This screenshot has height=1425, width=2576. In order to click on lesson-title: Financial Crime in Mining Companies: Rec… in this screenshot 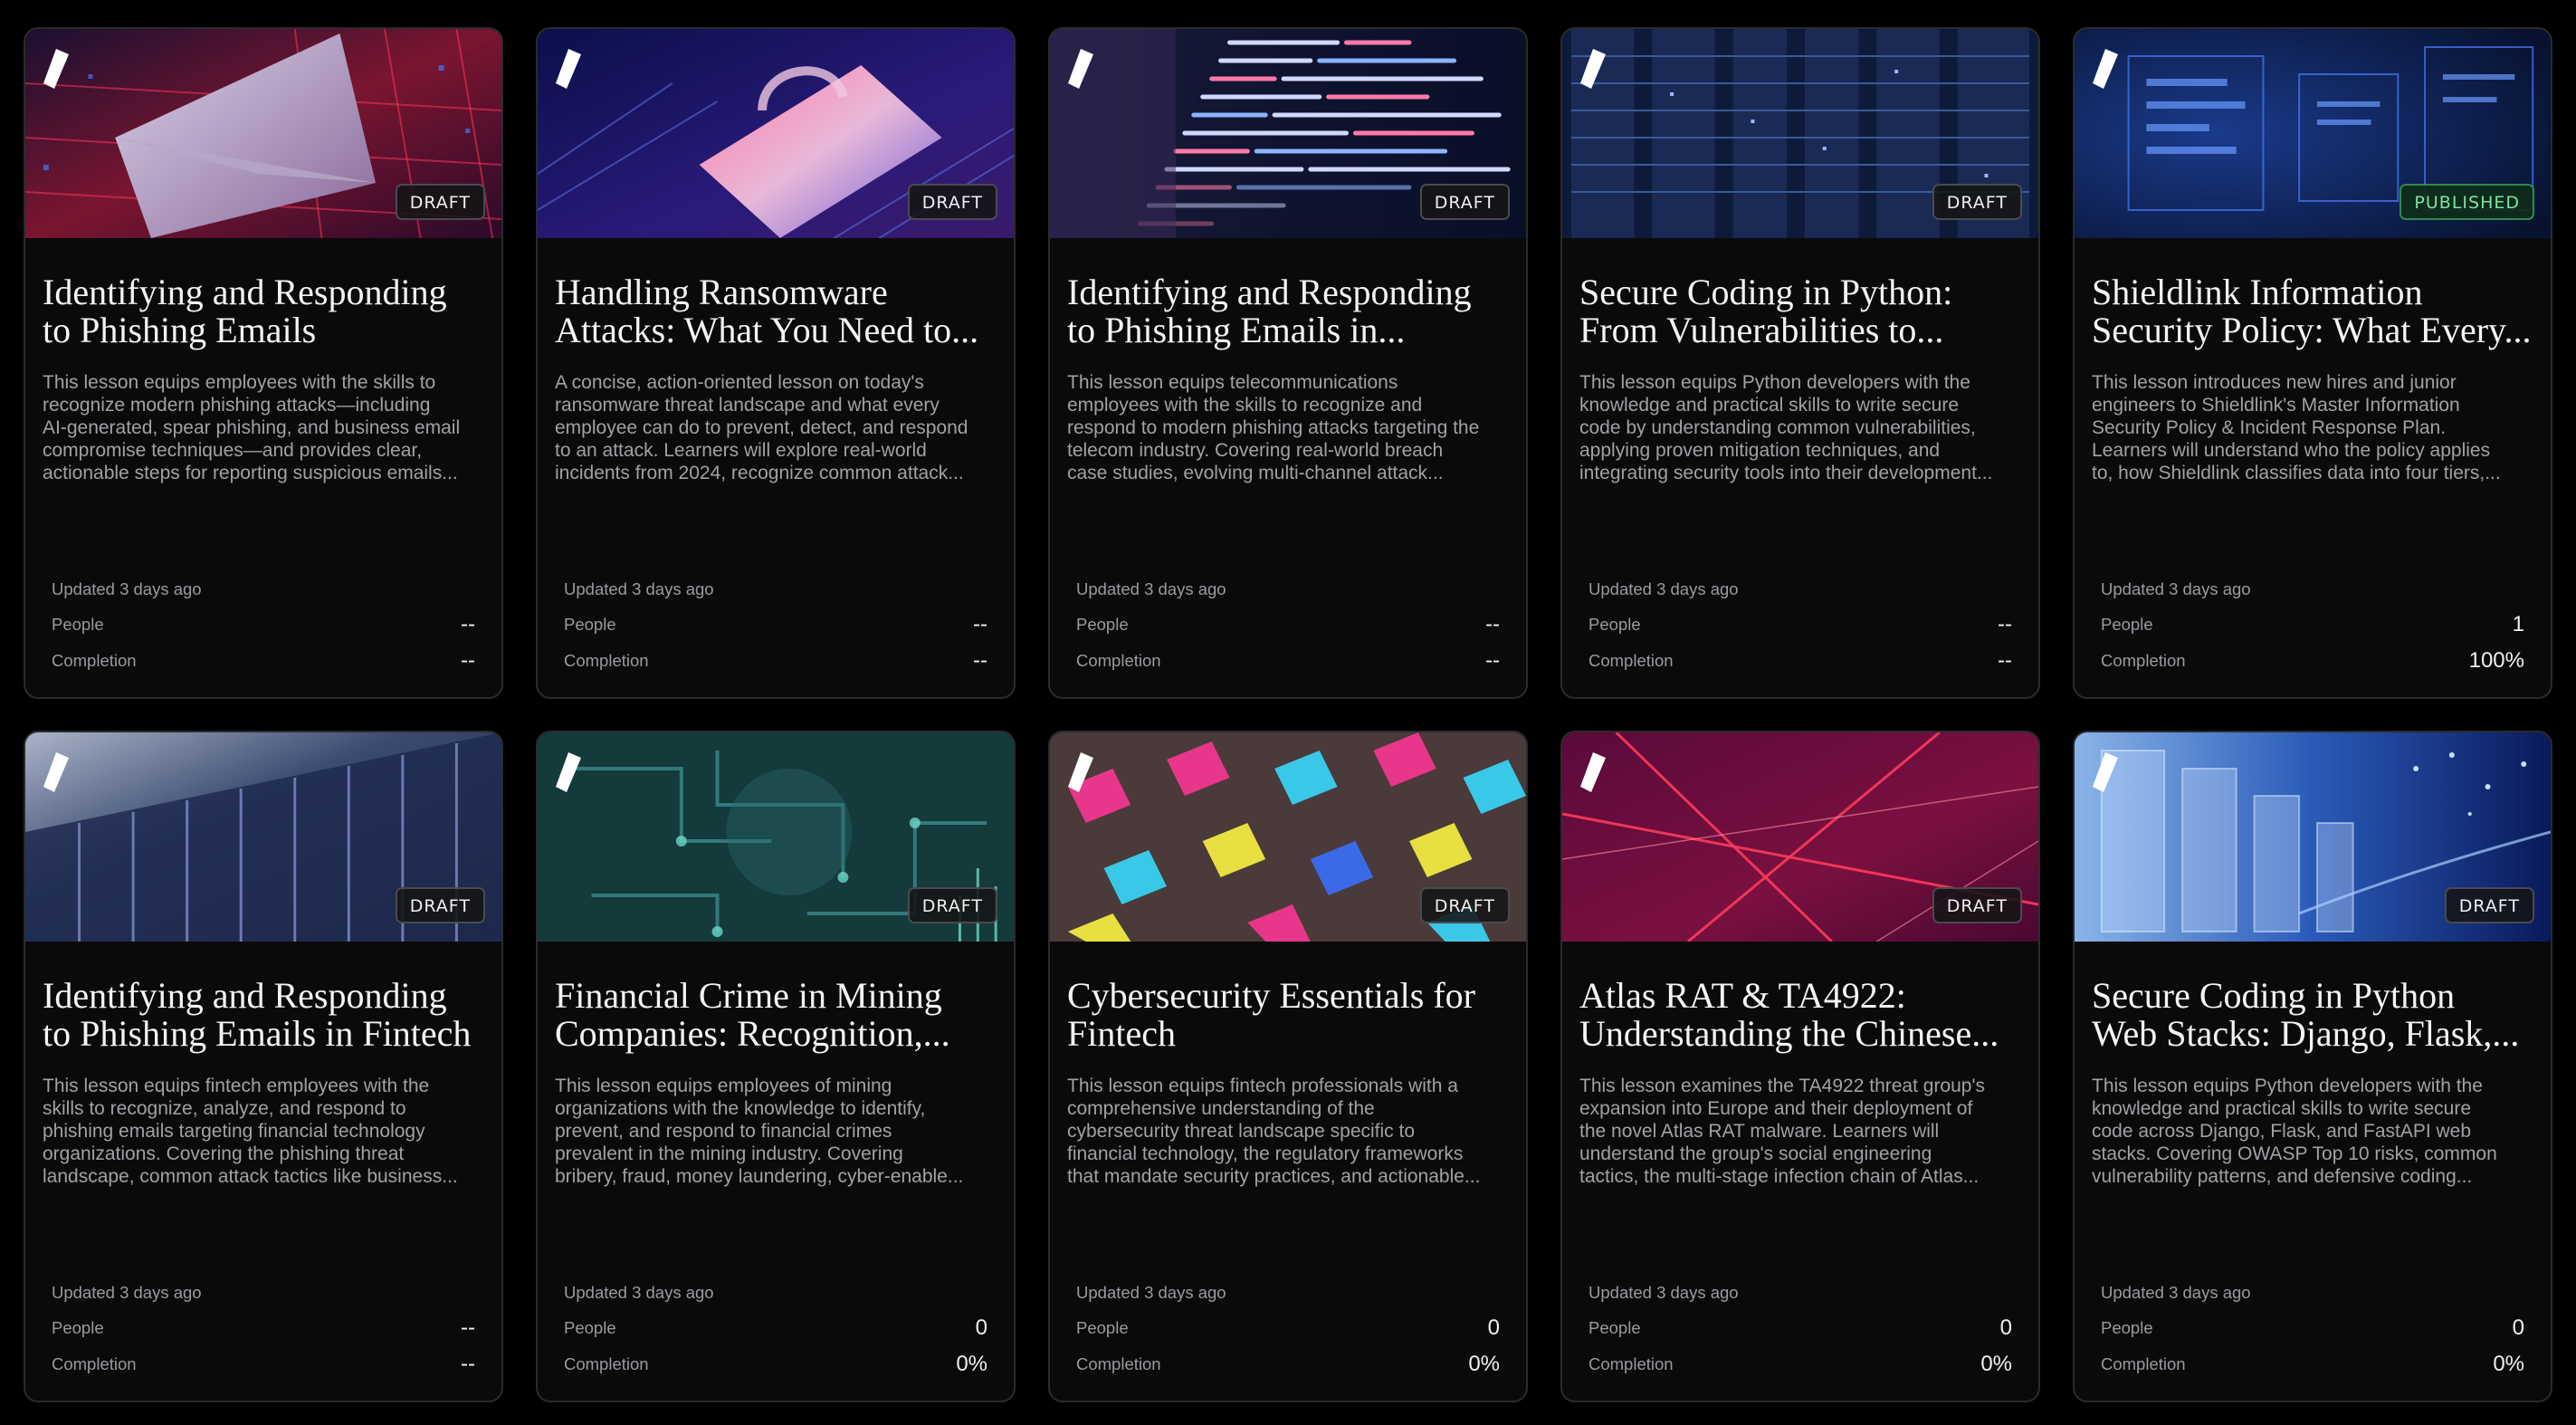, I will do `click(753, 1014)`.